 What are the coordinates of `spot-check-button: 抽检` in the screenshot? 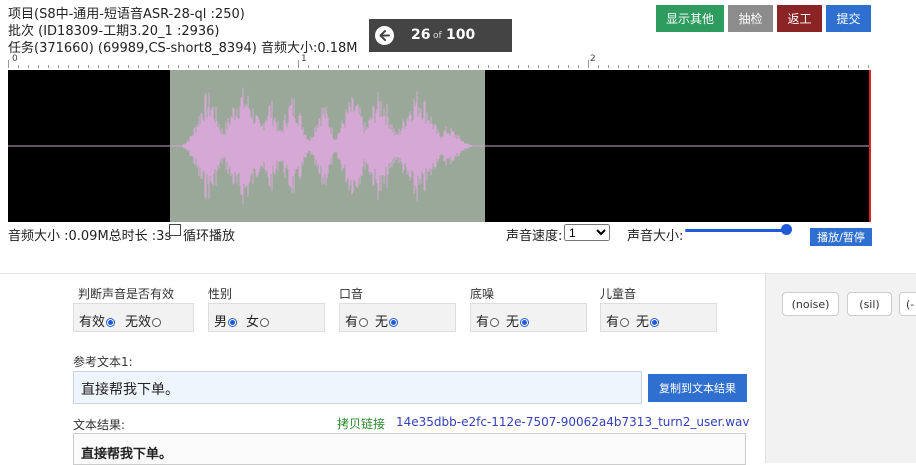 It's located at (750, 18).